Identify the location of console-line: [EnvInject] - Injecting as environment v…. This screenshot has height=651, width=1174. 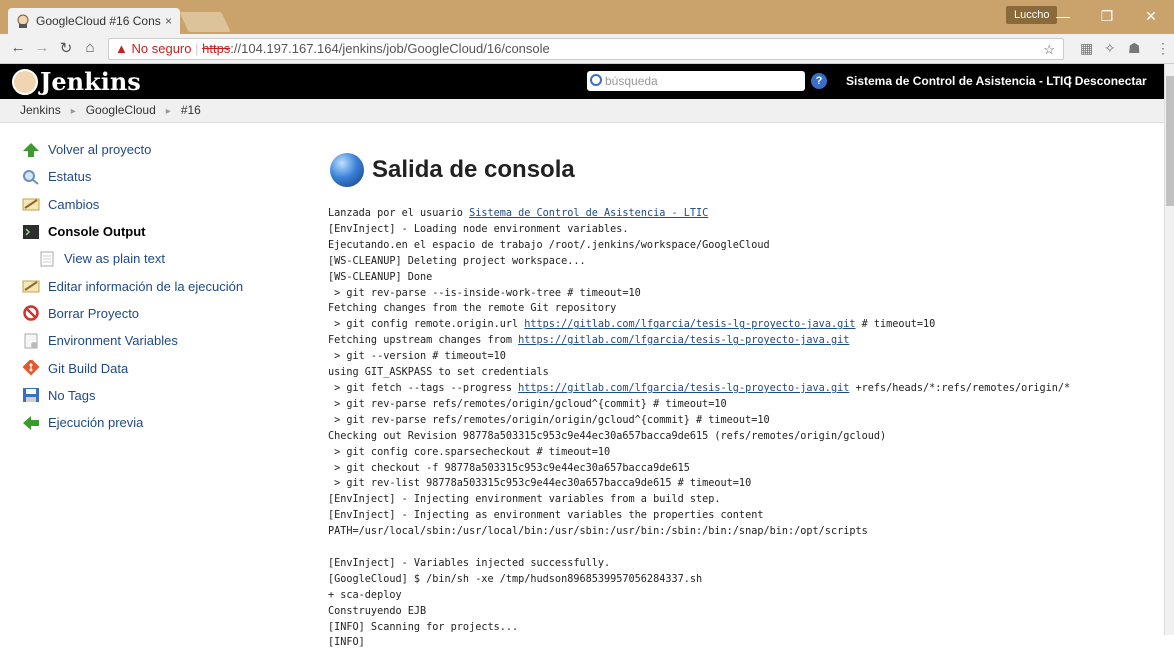
(546, 516).